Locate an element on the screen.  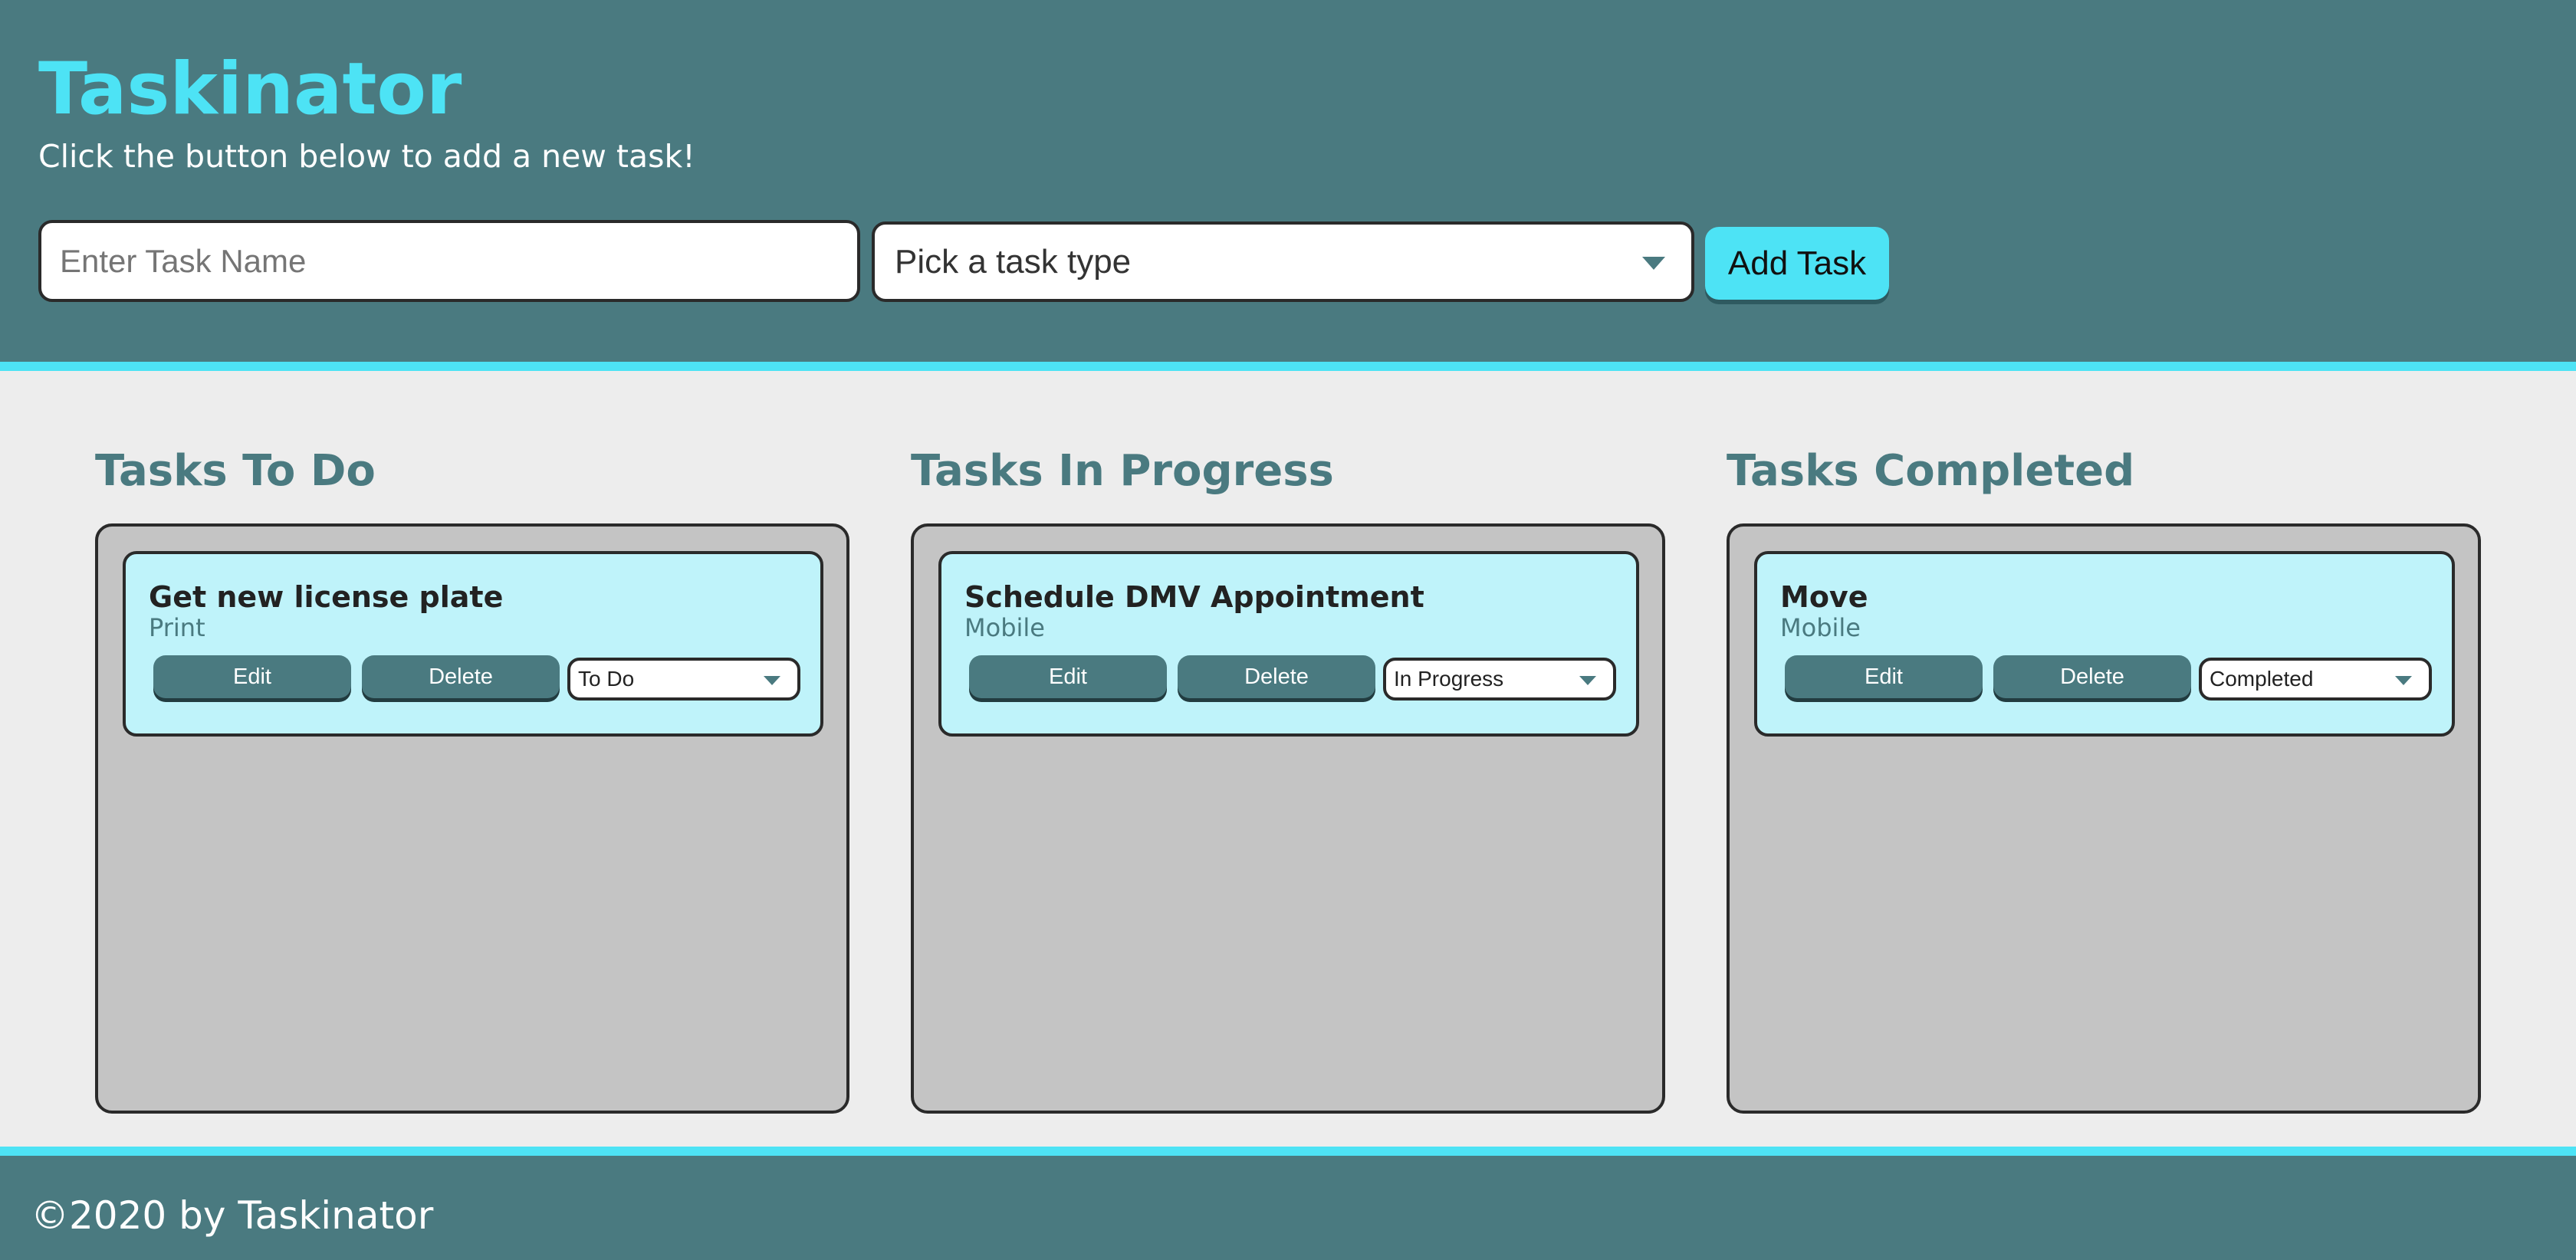
page-footer: ©2020 by Taskinator is located at coordinates (1288, 1203).